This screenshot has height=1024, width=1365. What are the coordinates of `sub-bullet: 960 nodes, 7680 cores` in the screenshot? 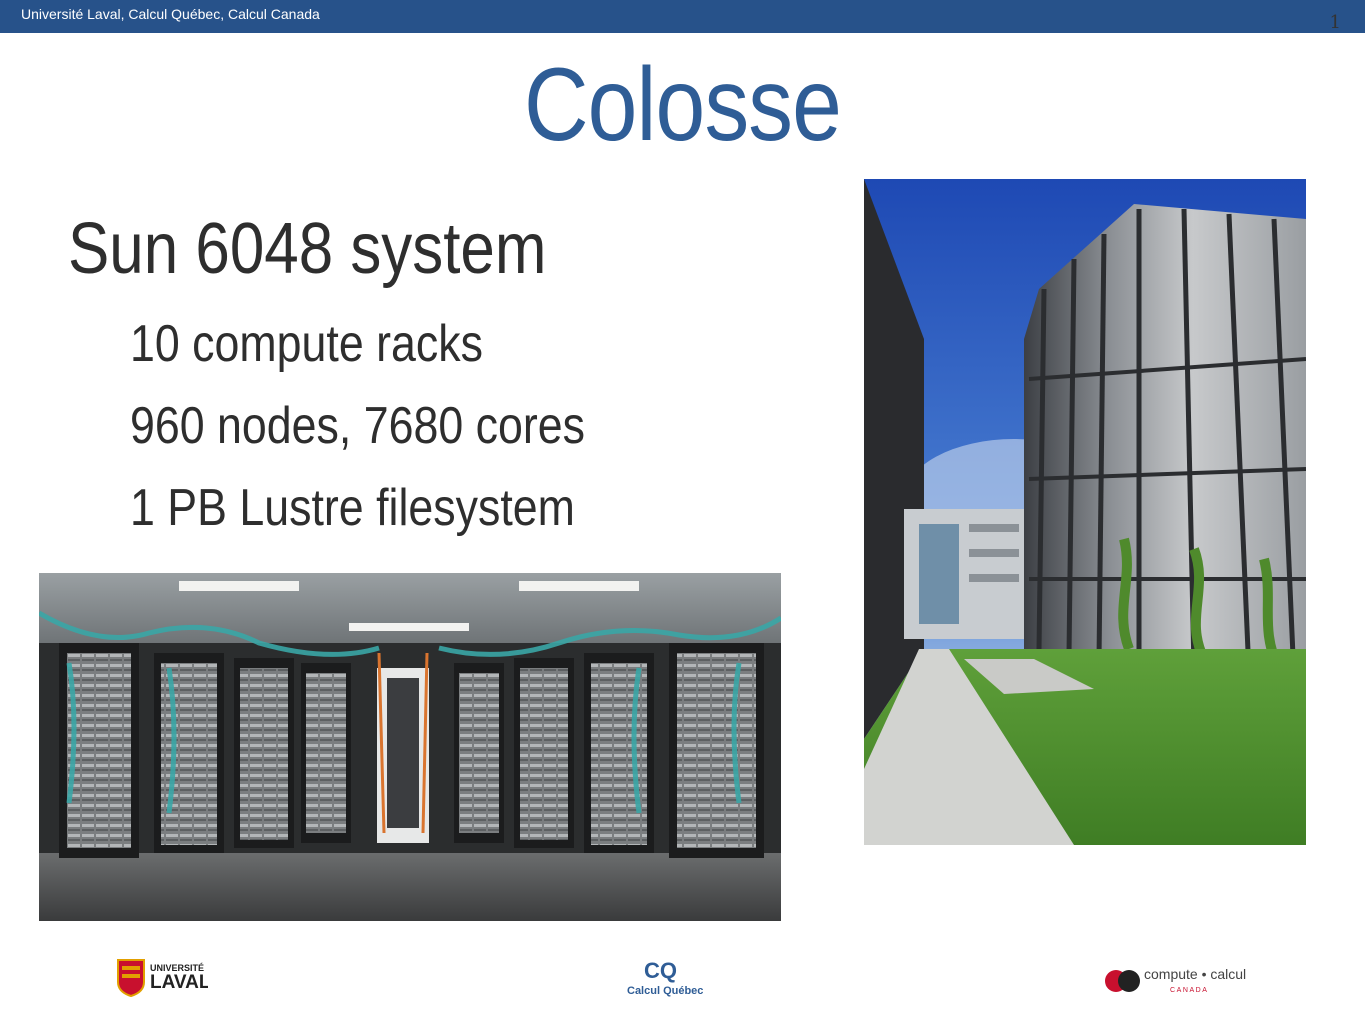 It's located at (358, 426).